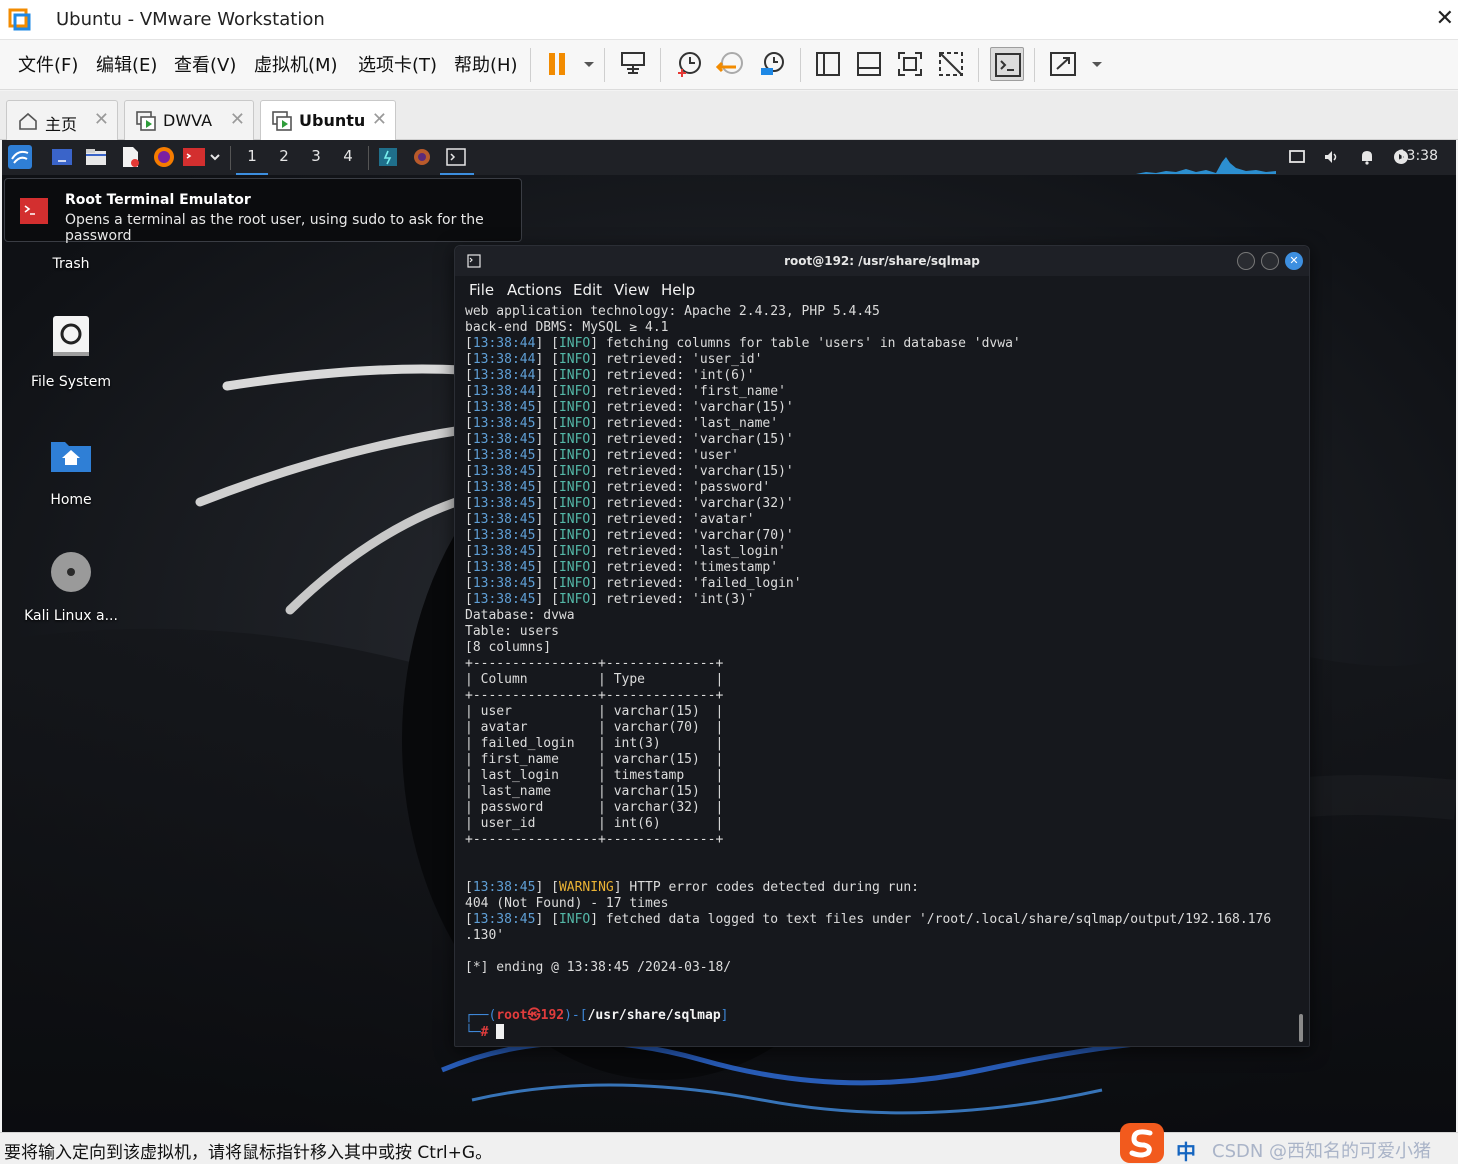  What do you see at coordinates (284, 157) in the screenshot?
I see `workspace-2: 2` at bounding box center [284, 157].